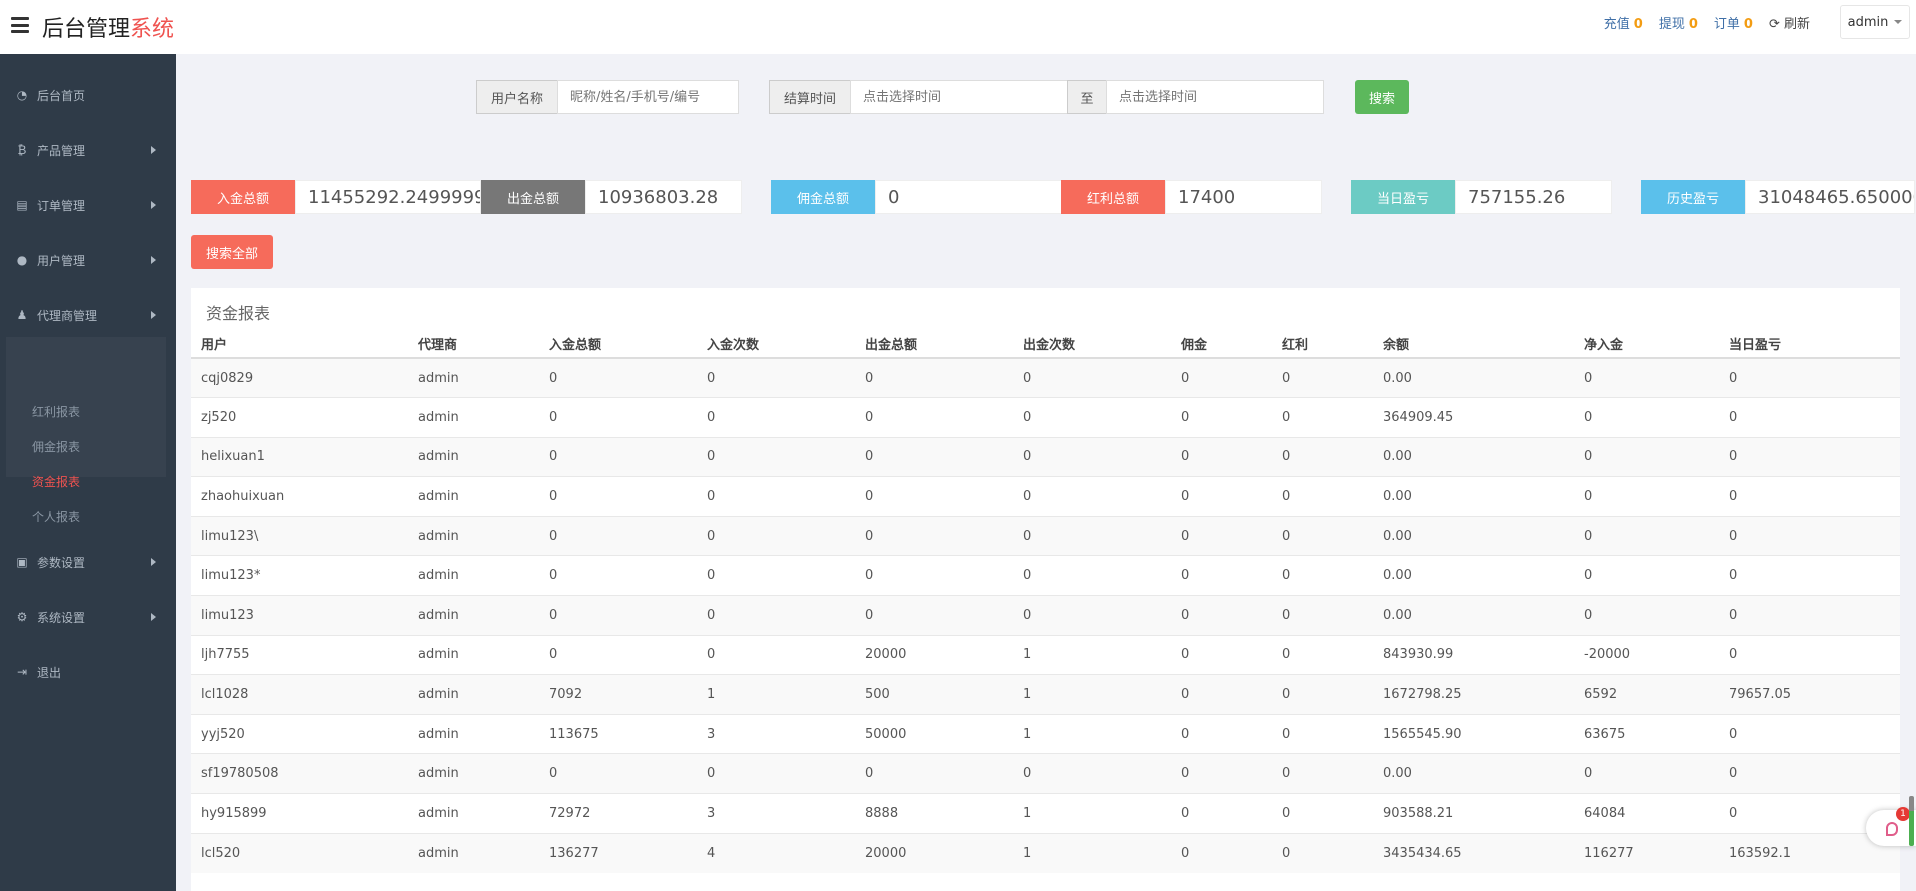 The image size is (1916, 891). I want to click on recharge-link: 充值 0, so click(1623, 22).